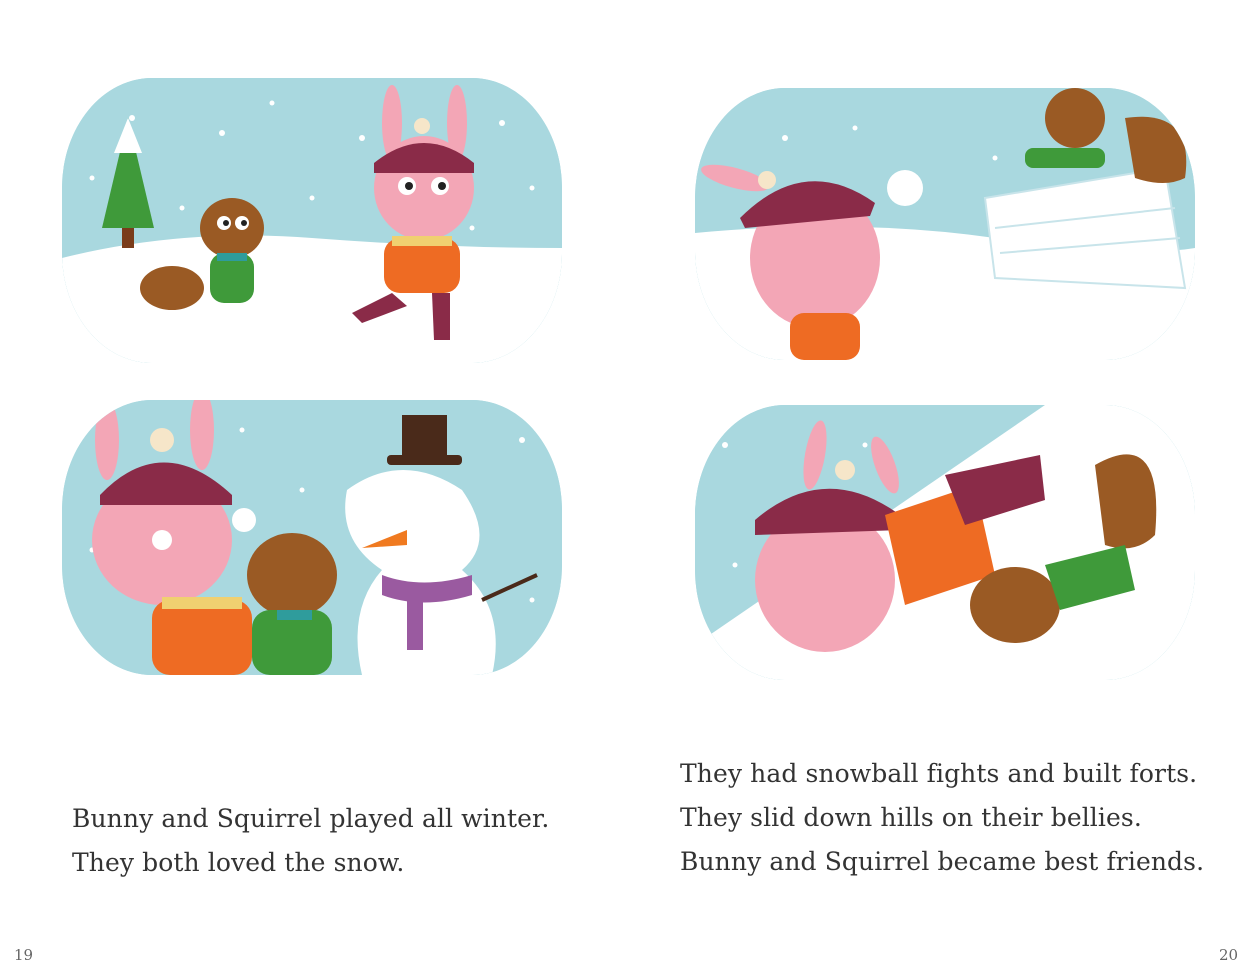 The width and height of the screenshot is (1251, 978). What do you see at coordinates (292, 604) in the screenshot?
I see `squirrel-character` at bounding box center [292, 604].